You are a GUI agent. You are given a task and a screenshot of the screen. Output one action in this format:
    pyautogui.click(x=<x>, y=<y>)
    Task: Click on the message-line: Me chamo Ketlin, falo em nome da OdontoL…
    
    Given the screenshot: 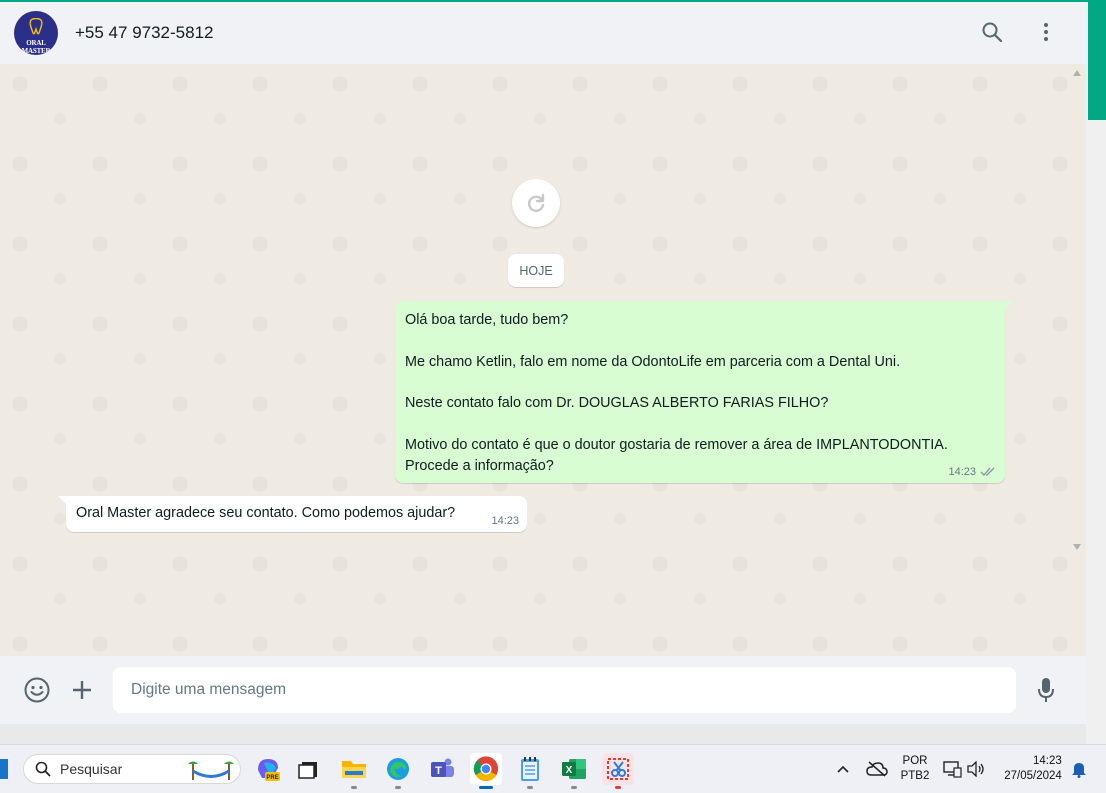 What is the action you would take?
    pyautogui.click(x=653, y=361)
    